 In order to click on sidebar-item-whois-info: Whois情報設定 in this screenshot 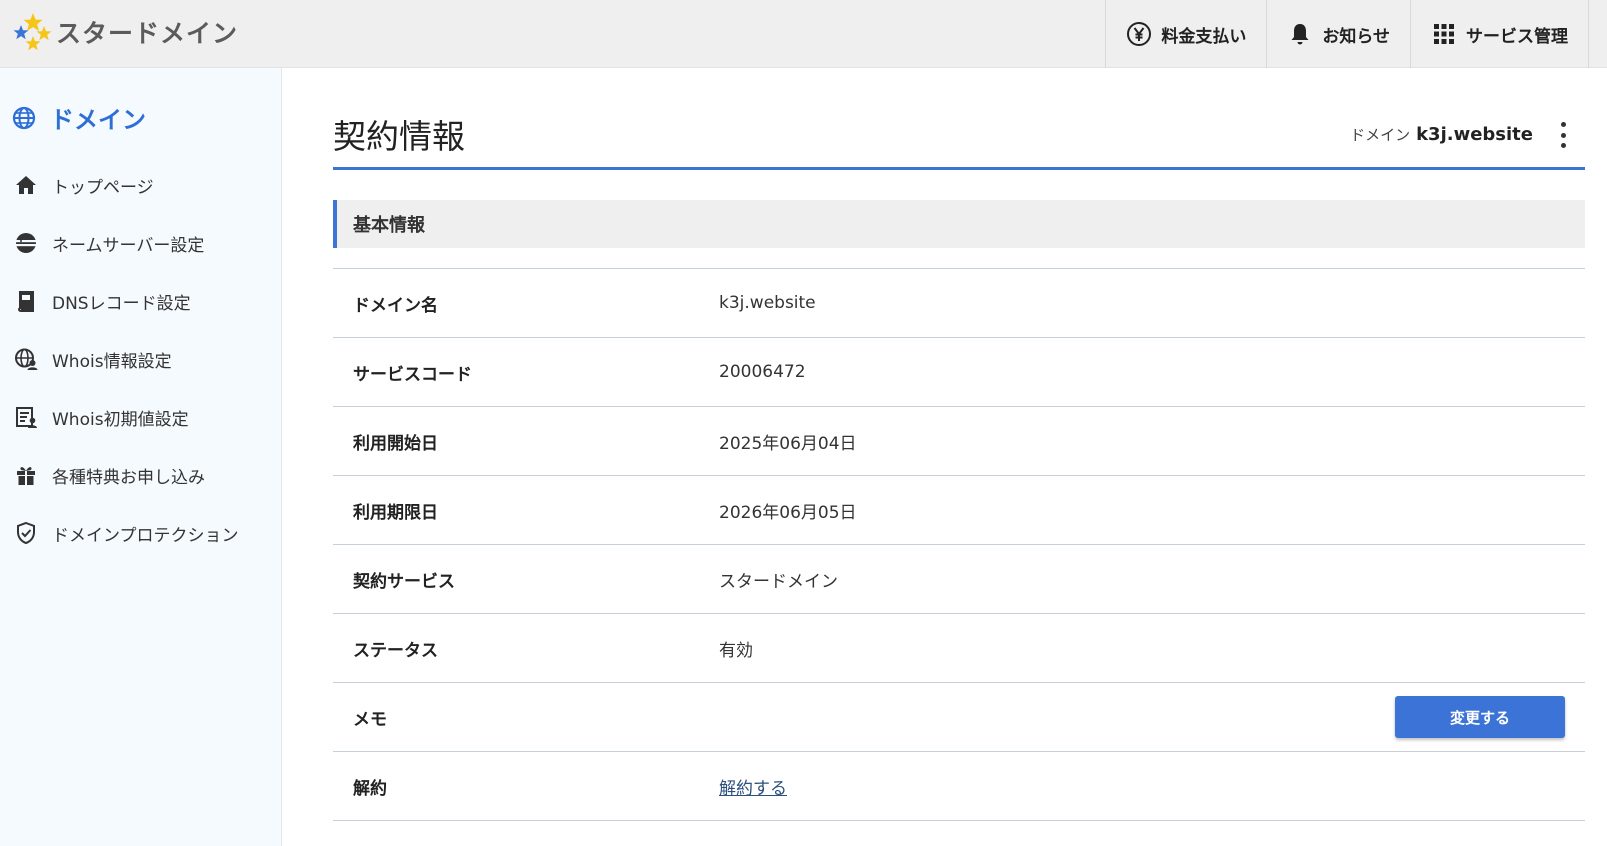, I will do `click(141, 359)`.